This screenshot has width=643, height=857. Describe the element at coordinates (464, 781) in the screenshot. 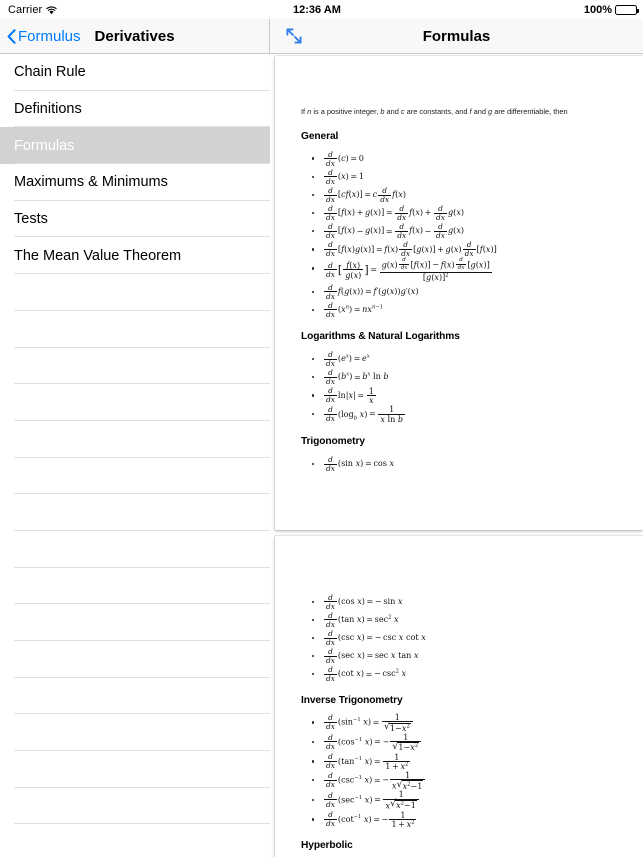

I see `formula-item: ddx(csc−1 x)=−1xx2−1` at that location.